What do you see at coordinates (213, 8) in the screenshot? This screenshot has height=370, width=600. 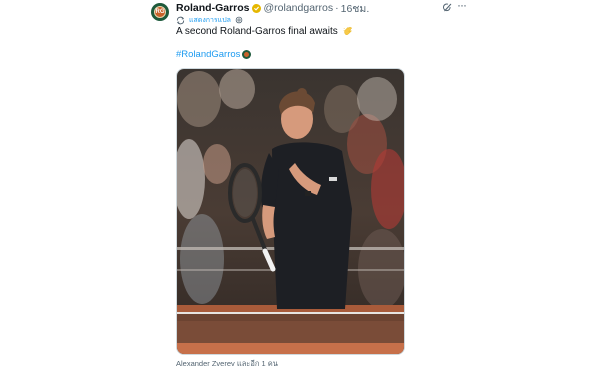 I see `display-name: Roland-Garros` at bounding box center [213, 8].